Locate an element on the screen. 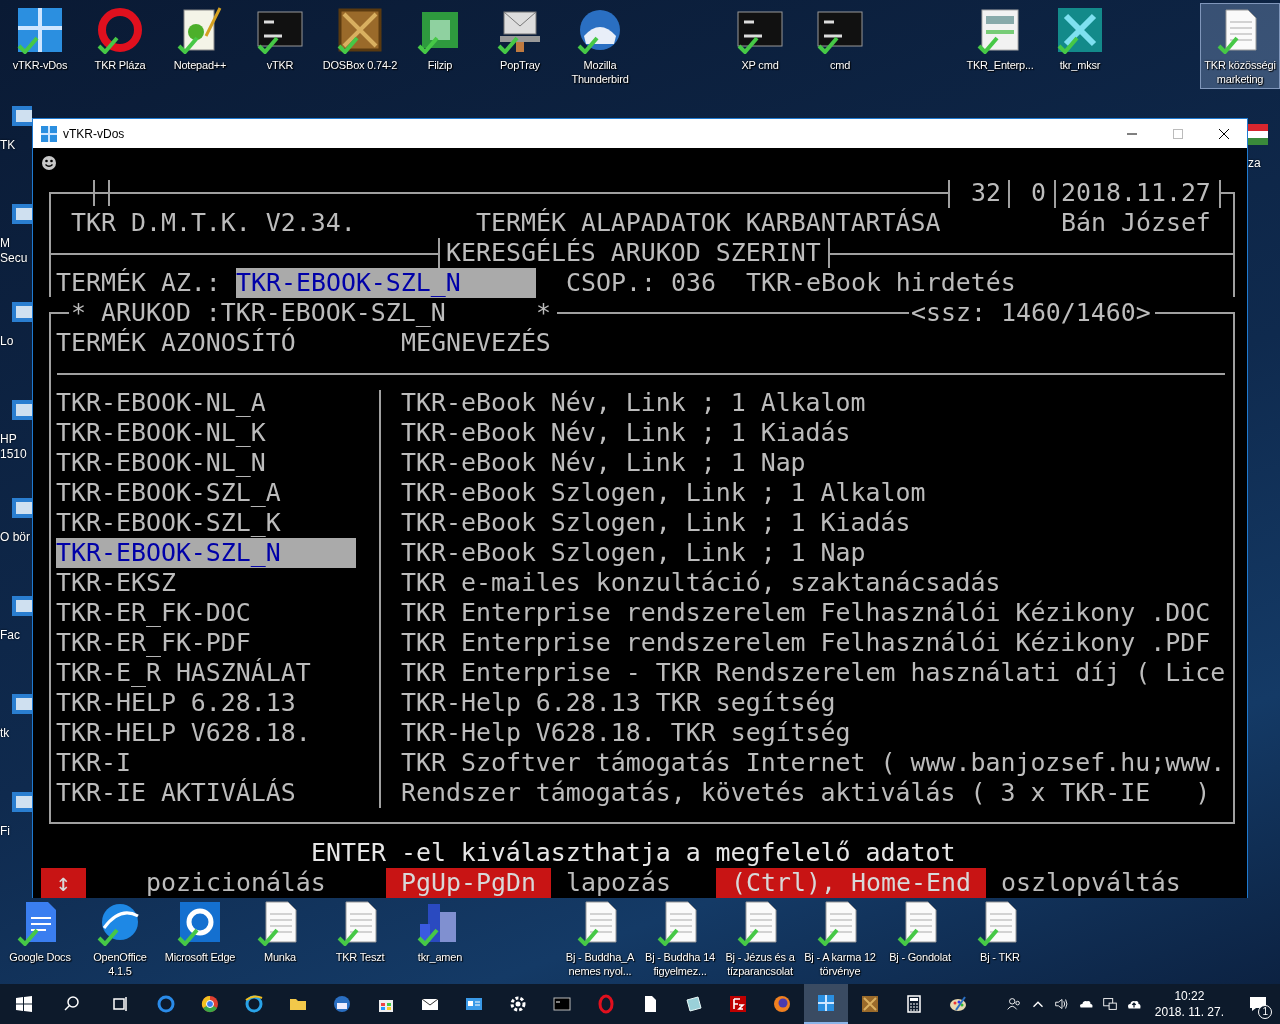  desktop-shortcut: M Secu is located at coordinates (16, 247).